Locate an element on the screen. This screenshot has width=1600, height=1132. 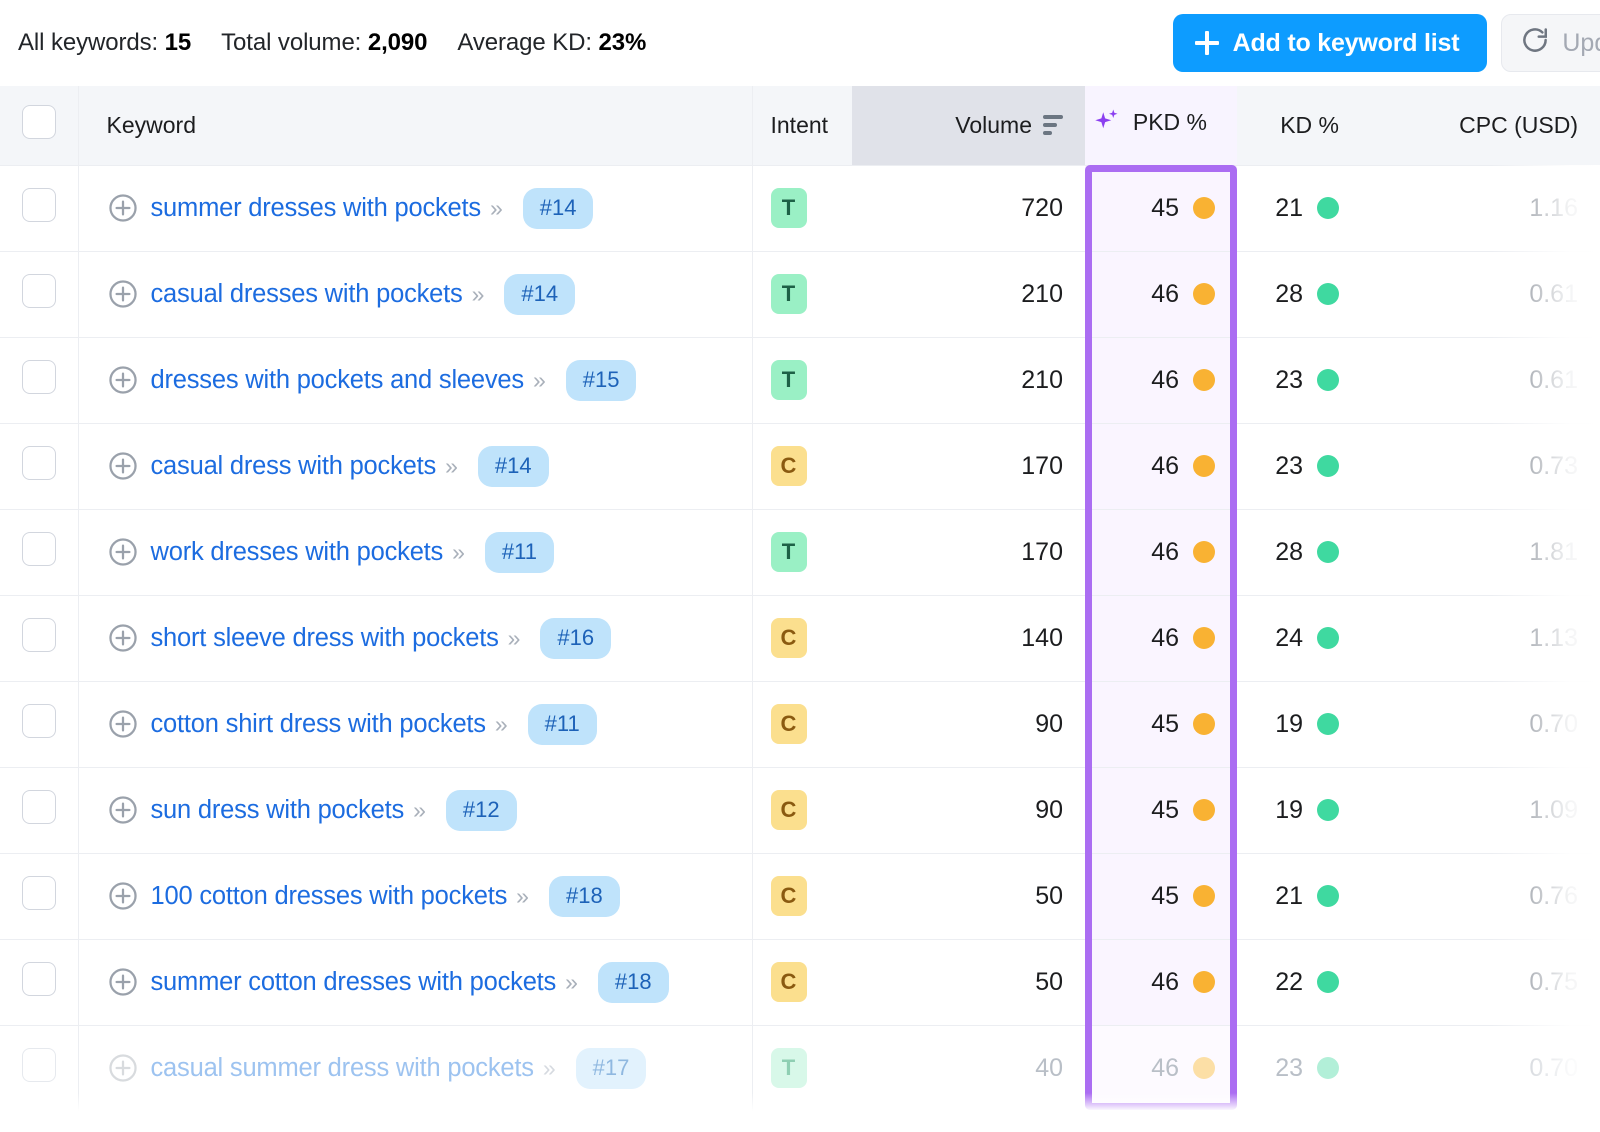
table-row: sun dress with pockets » #12 C 90 45 19 1.09 is located at coordinates (800, 809).